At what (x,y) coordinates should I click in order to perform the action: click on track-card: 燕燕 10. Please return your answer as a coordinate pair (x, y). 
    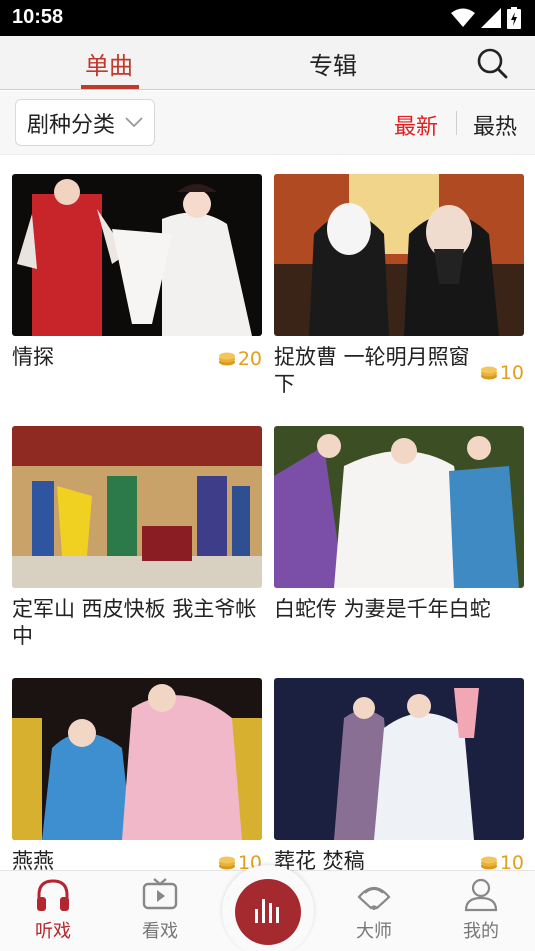
    Looking at the image, I should click on (137, 774).